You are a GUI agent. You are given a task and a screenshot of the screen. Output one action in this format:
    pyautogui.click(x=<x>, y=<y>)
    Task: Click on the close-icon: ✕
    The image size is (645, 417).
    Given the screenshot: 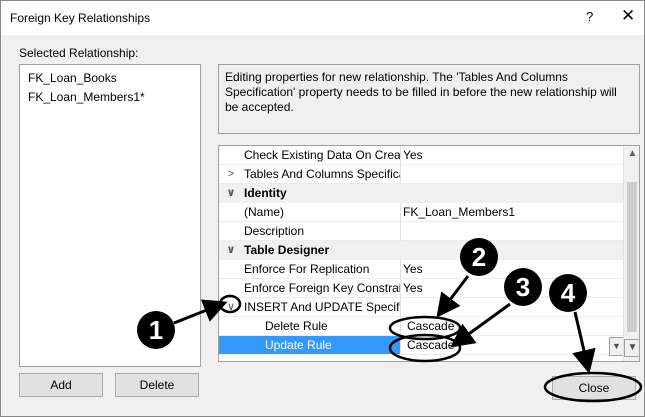 What is the action you would take?
    pyautogui.click(x=628, y=16)
    